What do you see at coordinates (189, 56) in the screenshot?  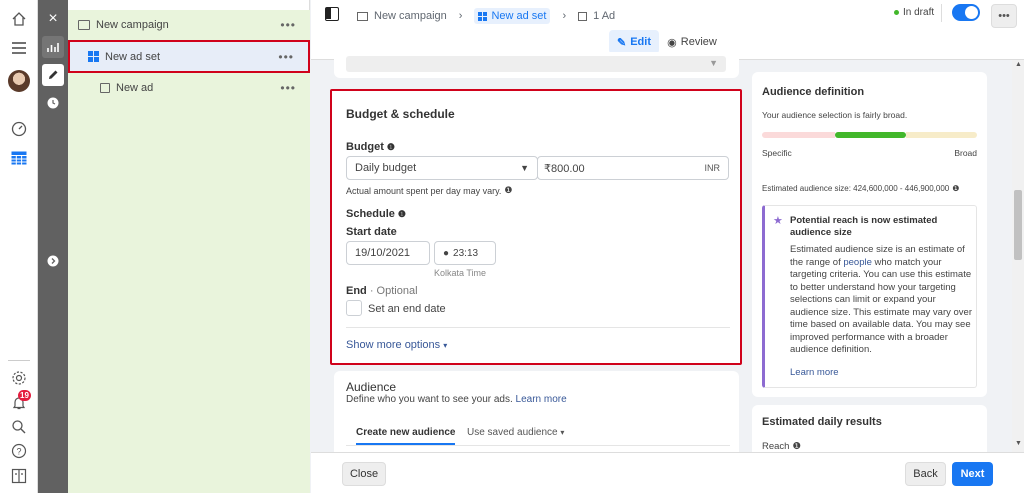 I see `tree-item-adset: New ad set •••` at bounding box center [189, 56].